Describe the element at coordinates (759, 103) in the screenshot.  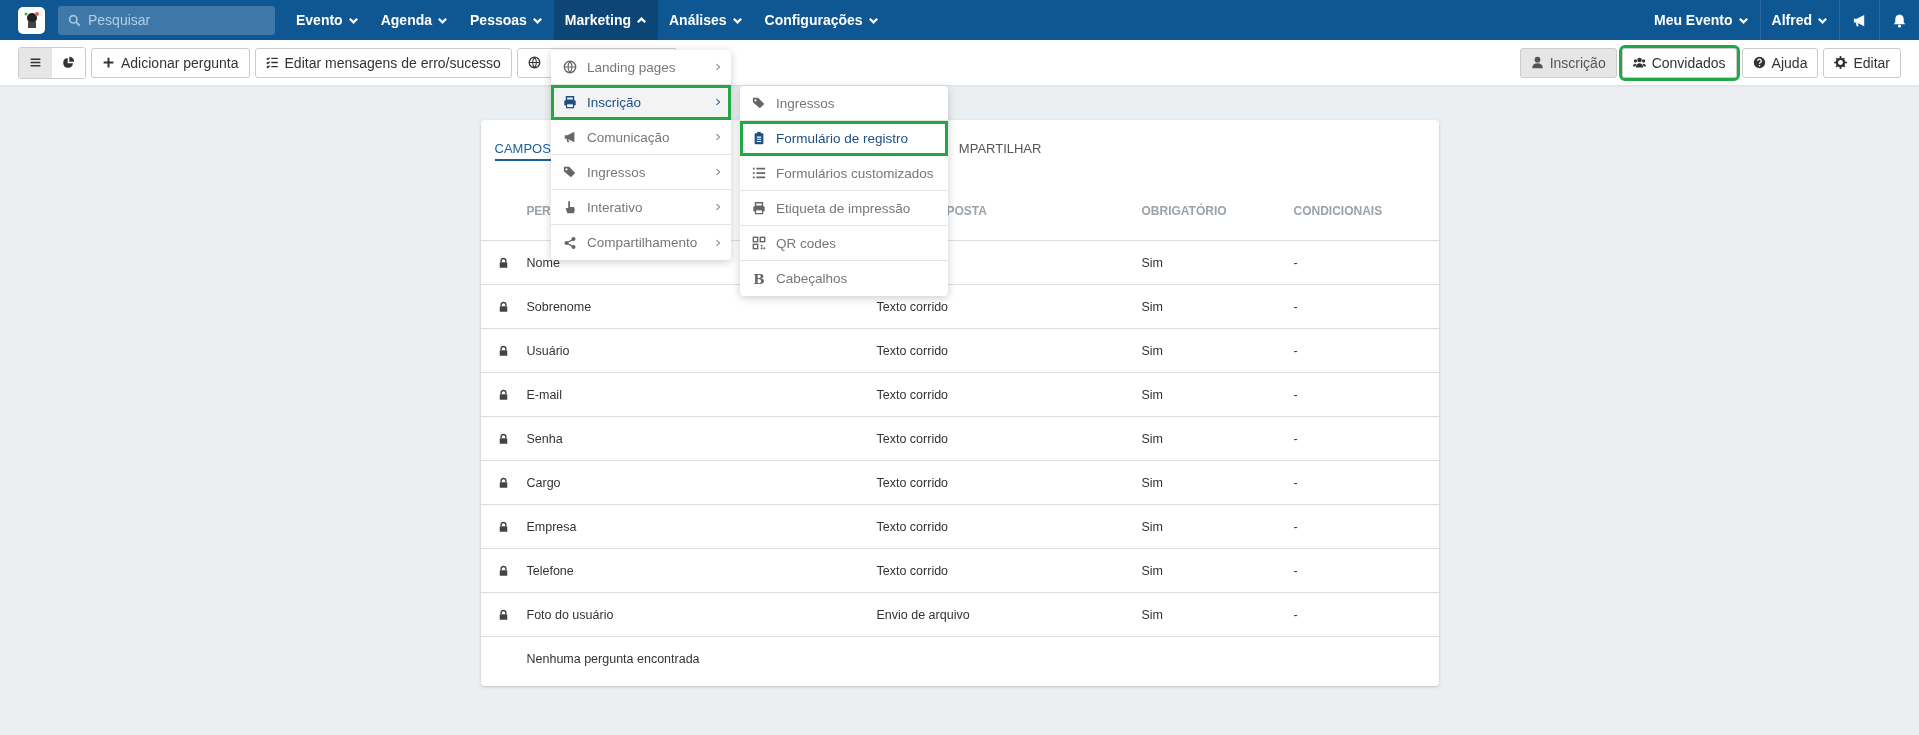
I see `tag-icon` at that location.